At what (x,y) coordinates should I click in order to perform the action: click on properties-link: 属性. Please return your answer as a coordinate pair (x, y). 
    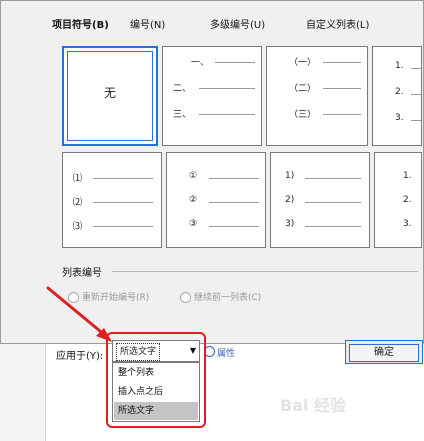
    Looking at the image, I should click on (219, 352).